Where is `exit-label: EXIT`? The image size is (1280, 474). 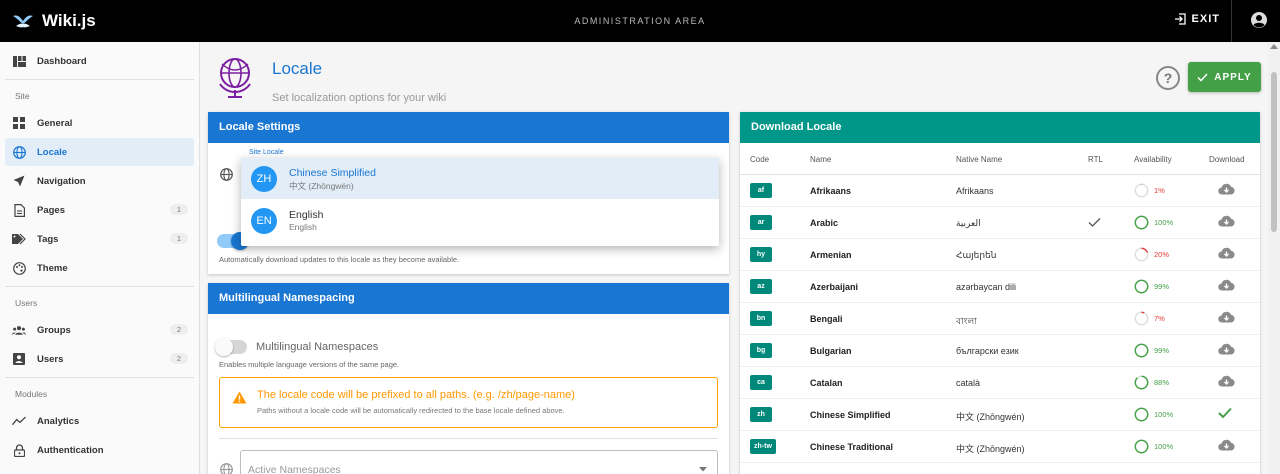
exit-label: EXIT is located at coordinates (1205, 19).